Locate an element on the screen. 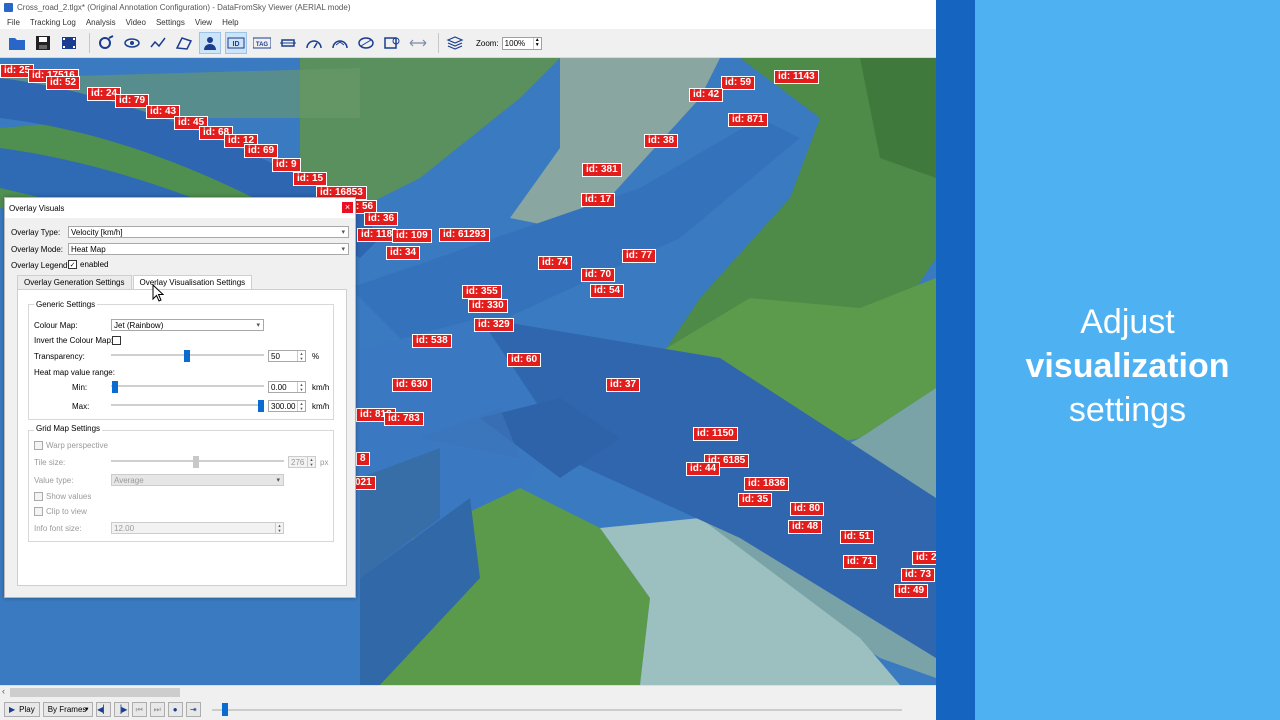 This screenshot has width=1280, height=720. invert-colour-map-checkbox is located at coordinates (116, 340).